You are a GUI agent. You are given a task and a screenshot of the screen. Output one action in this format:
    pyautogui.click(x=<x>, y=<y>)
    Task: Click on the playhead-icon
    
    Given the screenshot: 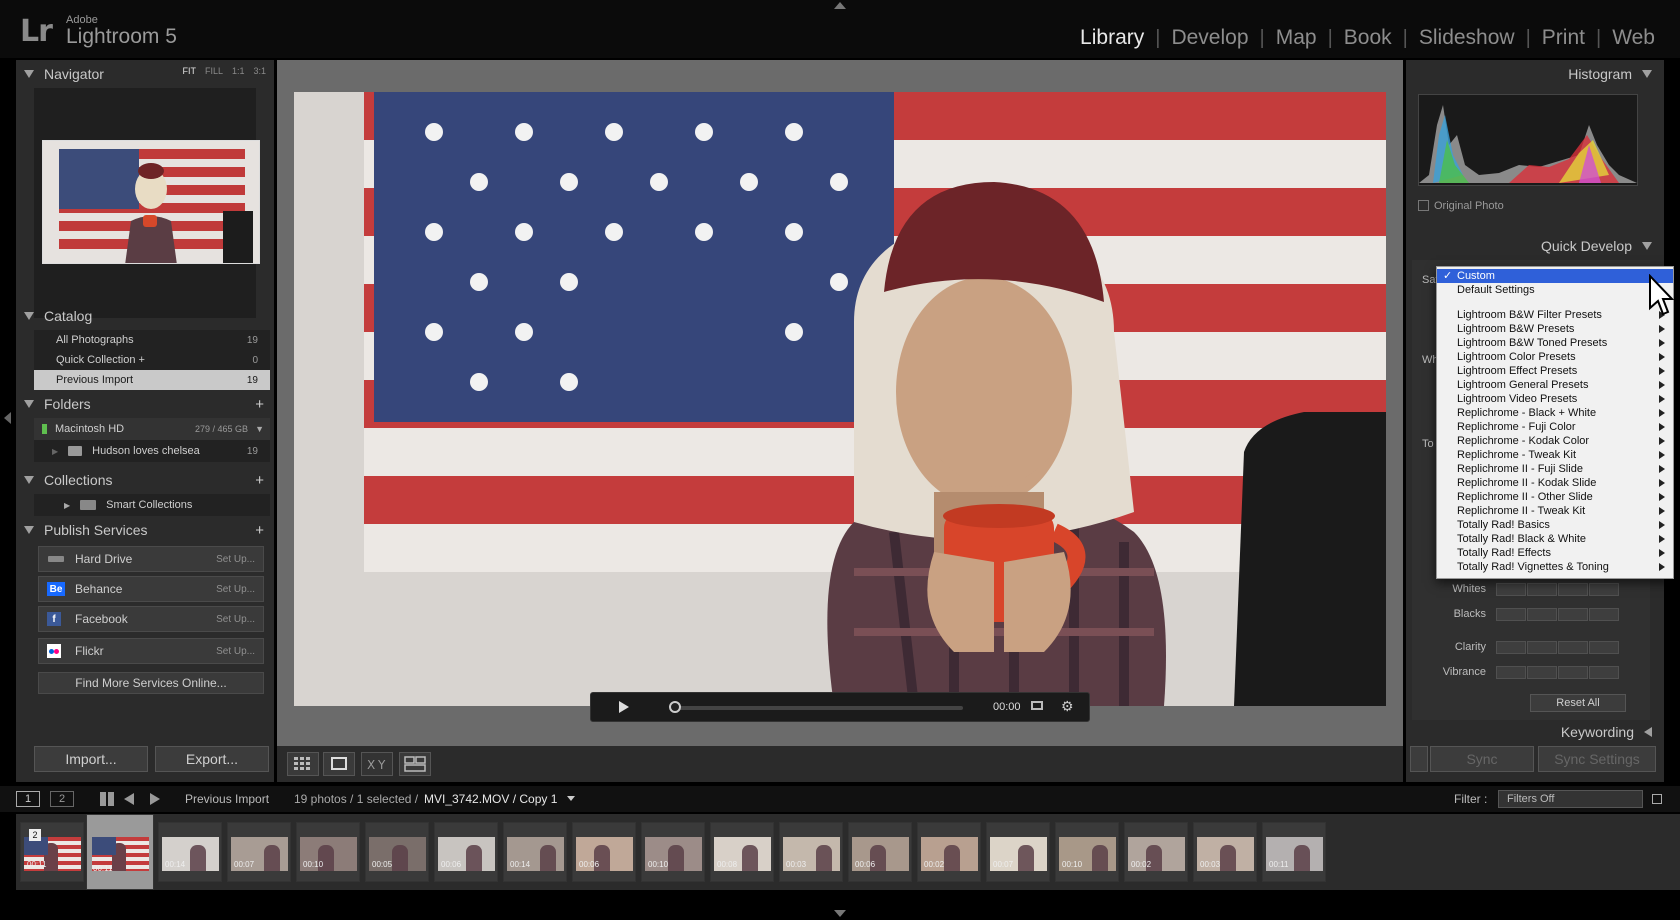 What is the action you would take?
    pyautogui.click(x=675, y=707)
    